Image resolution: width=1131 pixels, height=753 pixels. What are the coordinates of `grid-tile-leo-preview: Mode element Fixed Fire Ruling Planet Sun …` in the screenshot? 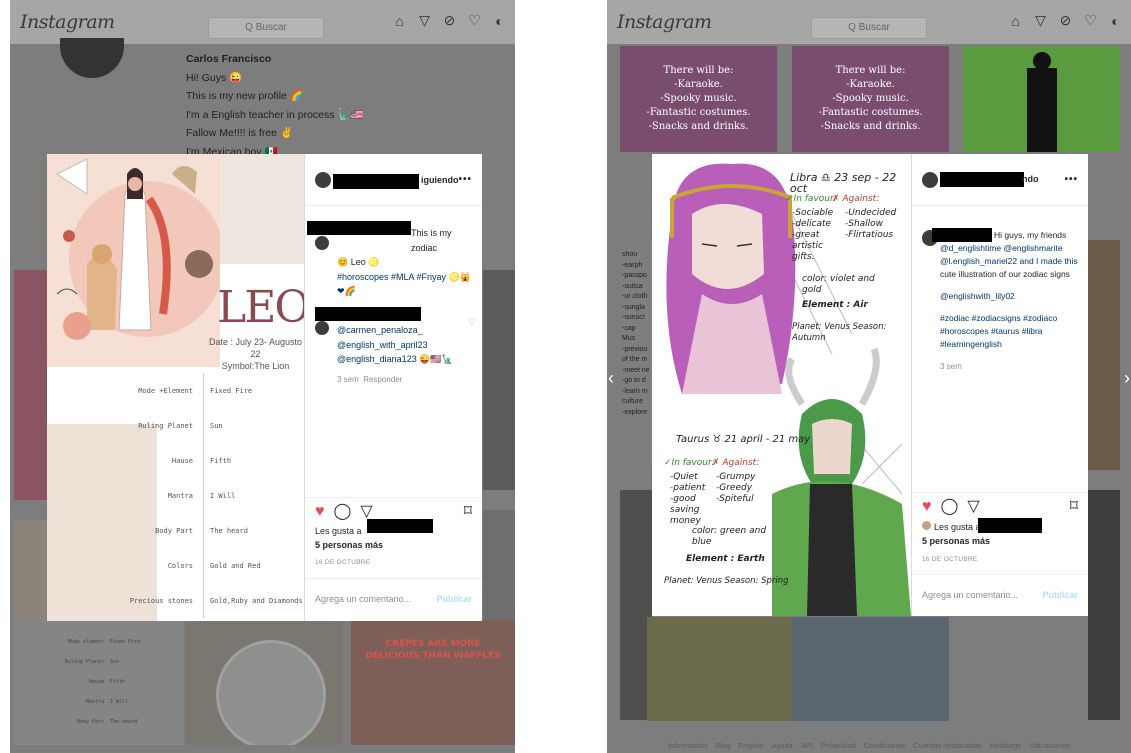 It's located at (99, 682).